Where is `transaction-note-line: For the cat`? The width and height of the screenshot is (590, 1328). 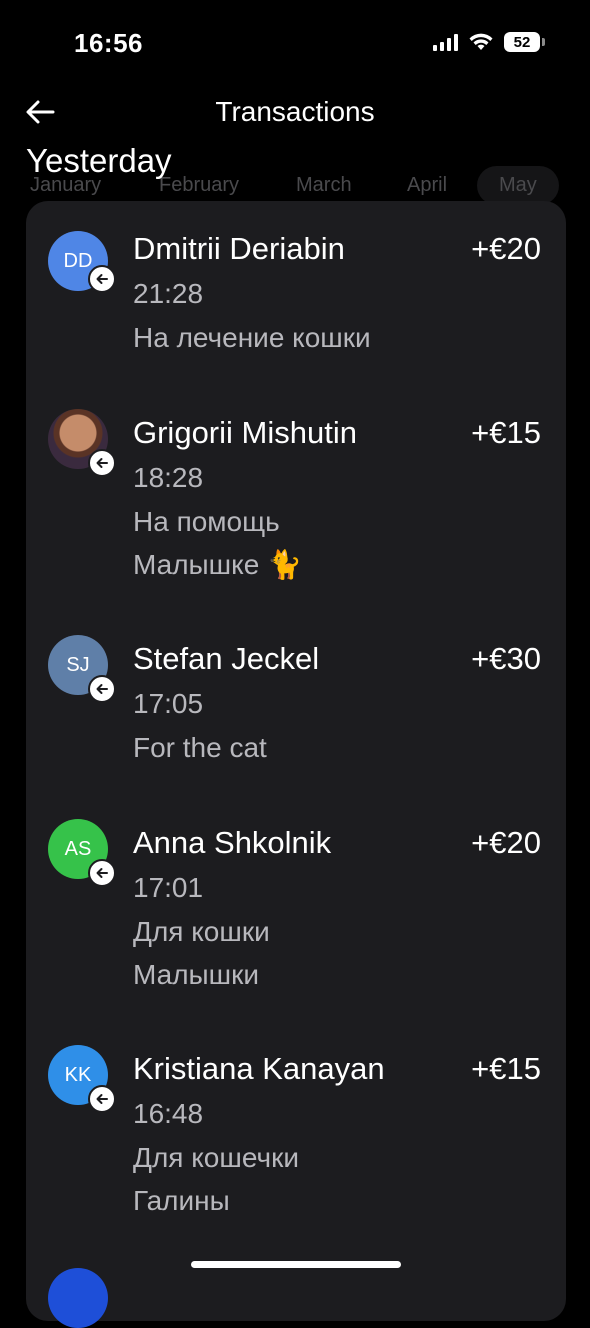
transaction-note-line: For the cat is located at coordinates (200, 747).